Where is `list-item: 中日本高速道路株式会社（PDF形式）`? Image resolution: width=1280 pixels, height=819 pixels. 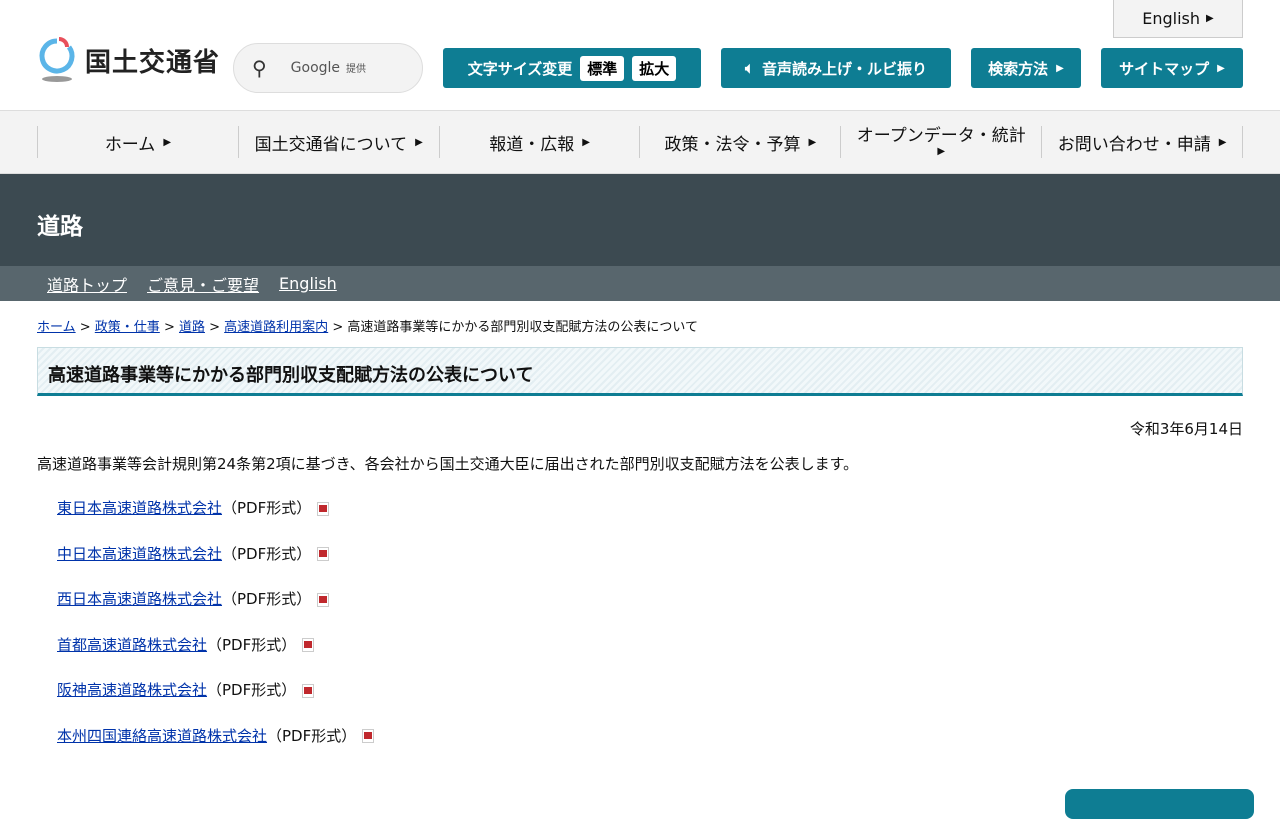 list-item: 中日本高速道路株式会社（PDF形式） is located at coordinates (215, 566).